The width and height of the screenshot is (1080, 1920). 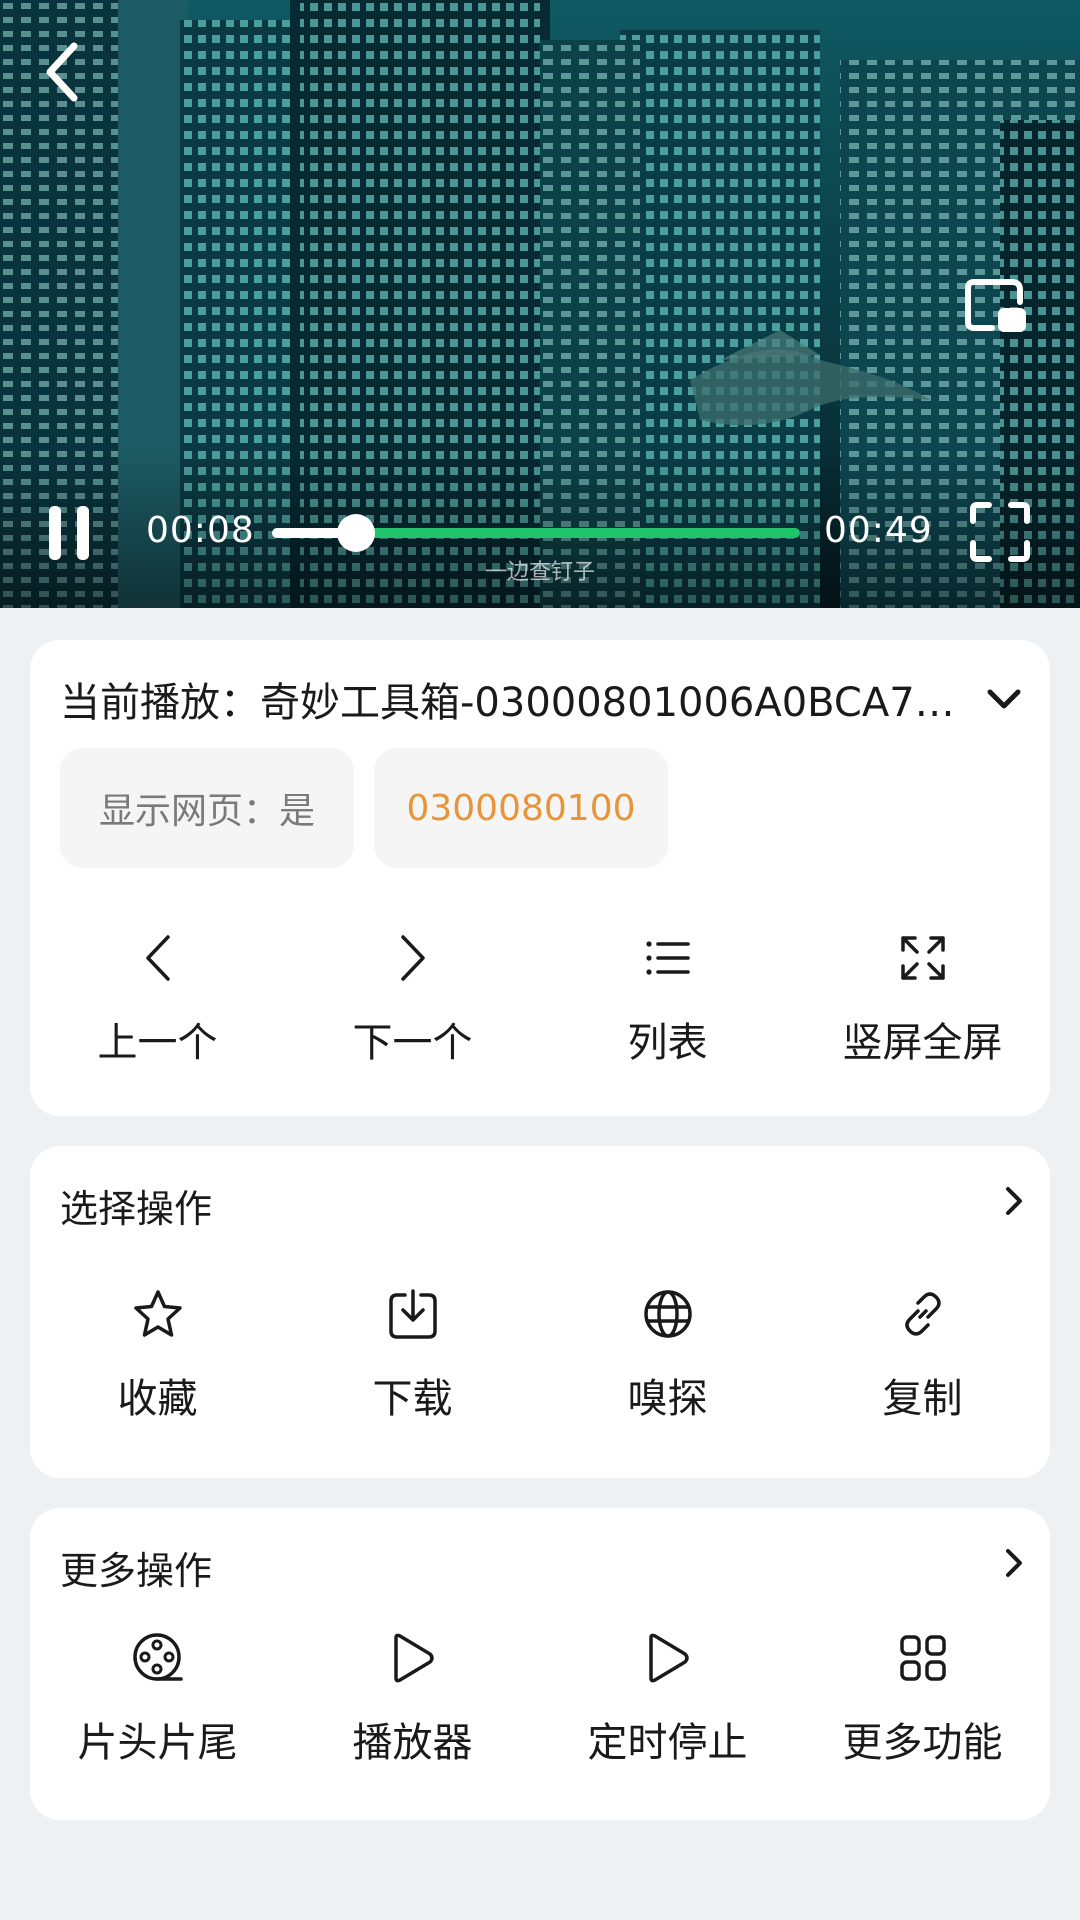 I want to click on more-features-button: 更多功能, so click(x=922, y=1698).